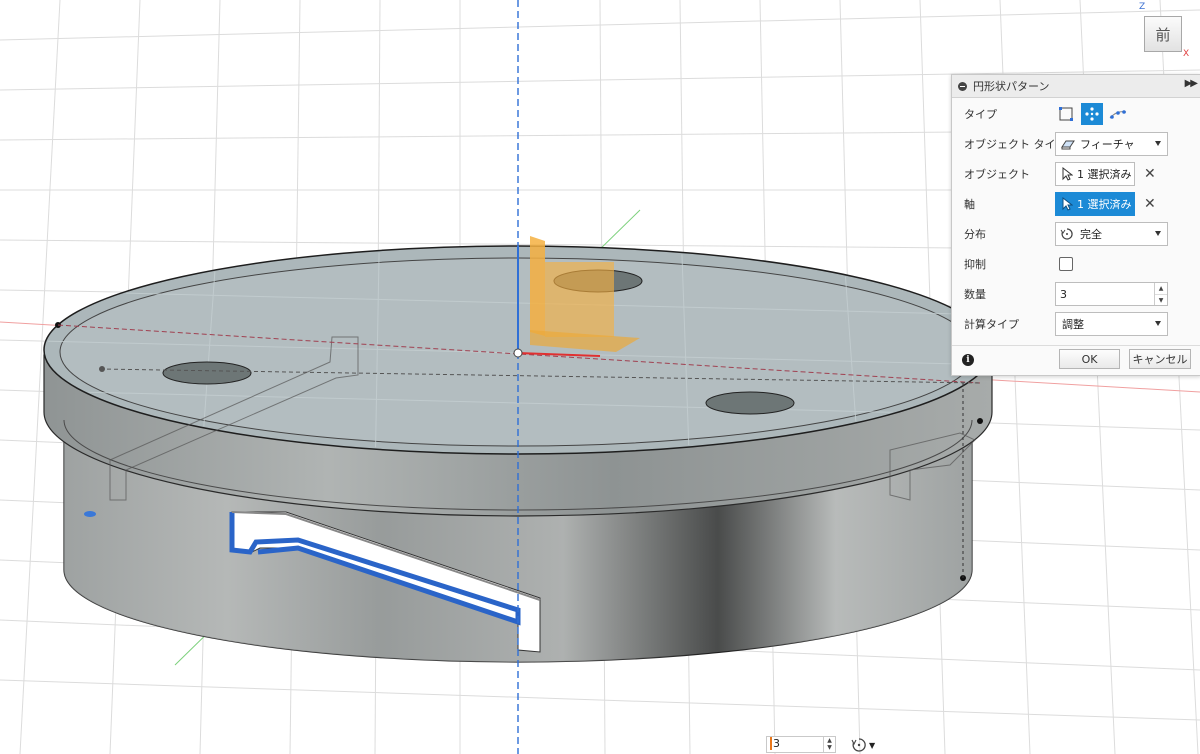  Describe the element at coordinates (969, 204) in the screenshot. I see `axis-label: 軸` at that location.